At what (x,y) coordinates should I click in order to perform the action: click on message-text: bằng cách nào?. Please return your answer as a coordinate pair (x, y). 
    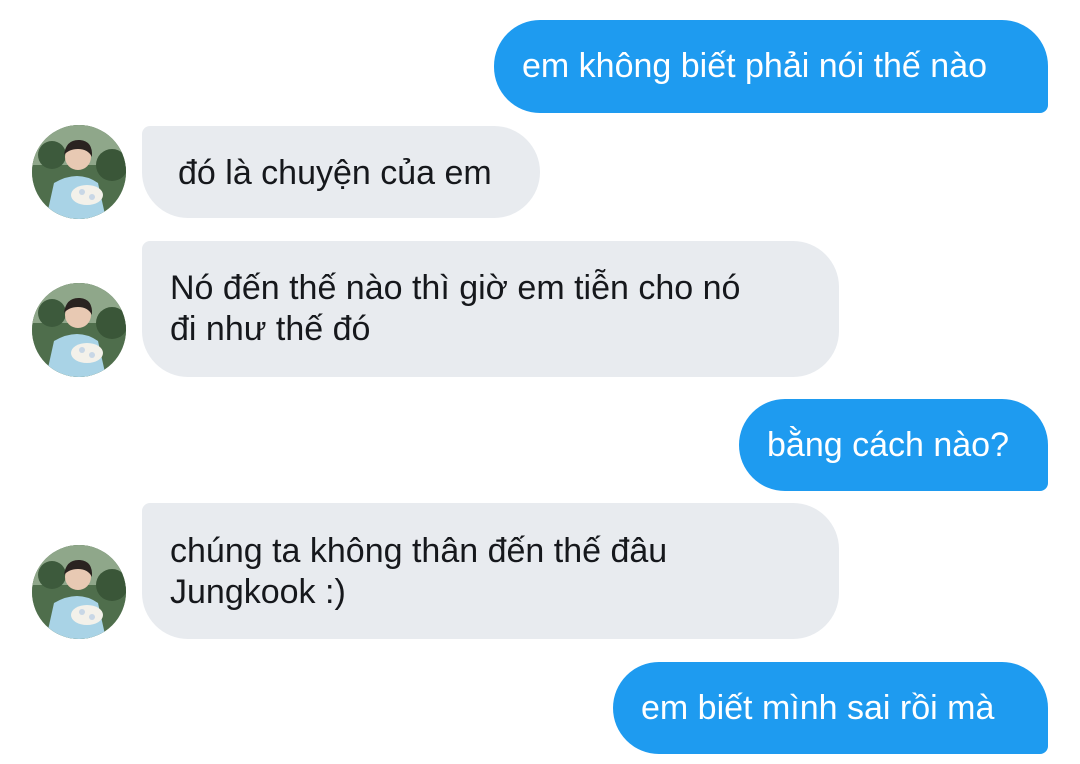
    Looking at the image, I should click on (888, 445).